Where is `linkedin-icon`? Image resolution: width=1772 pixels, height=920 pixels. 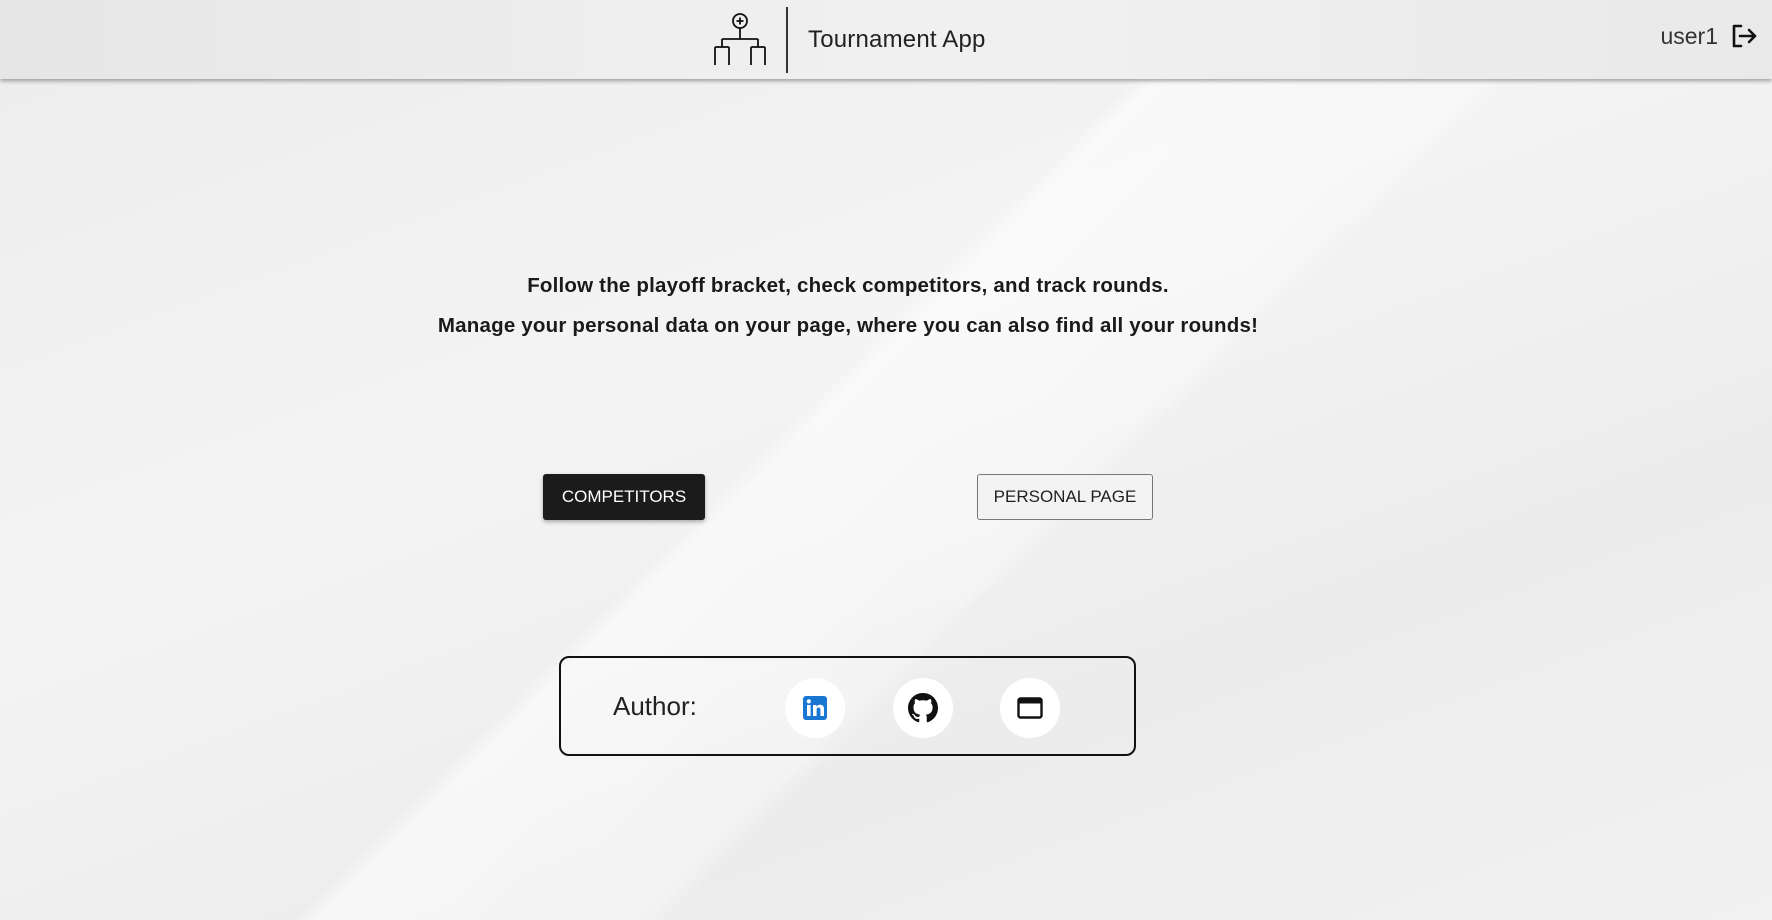 linkedin-icon is located at coordinates (815, 708).